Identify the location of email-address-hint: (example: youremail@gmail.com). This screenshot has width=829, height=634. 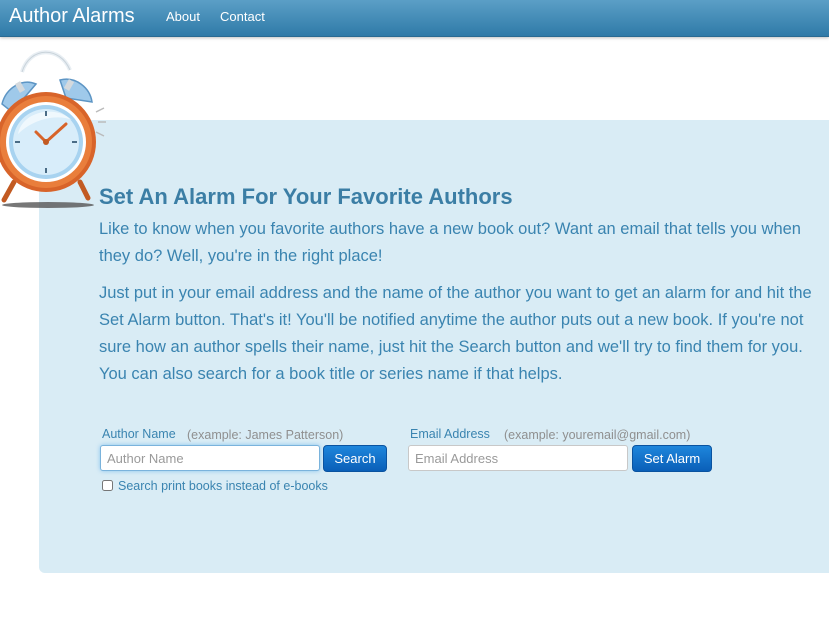
(597, 435).